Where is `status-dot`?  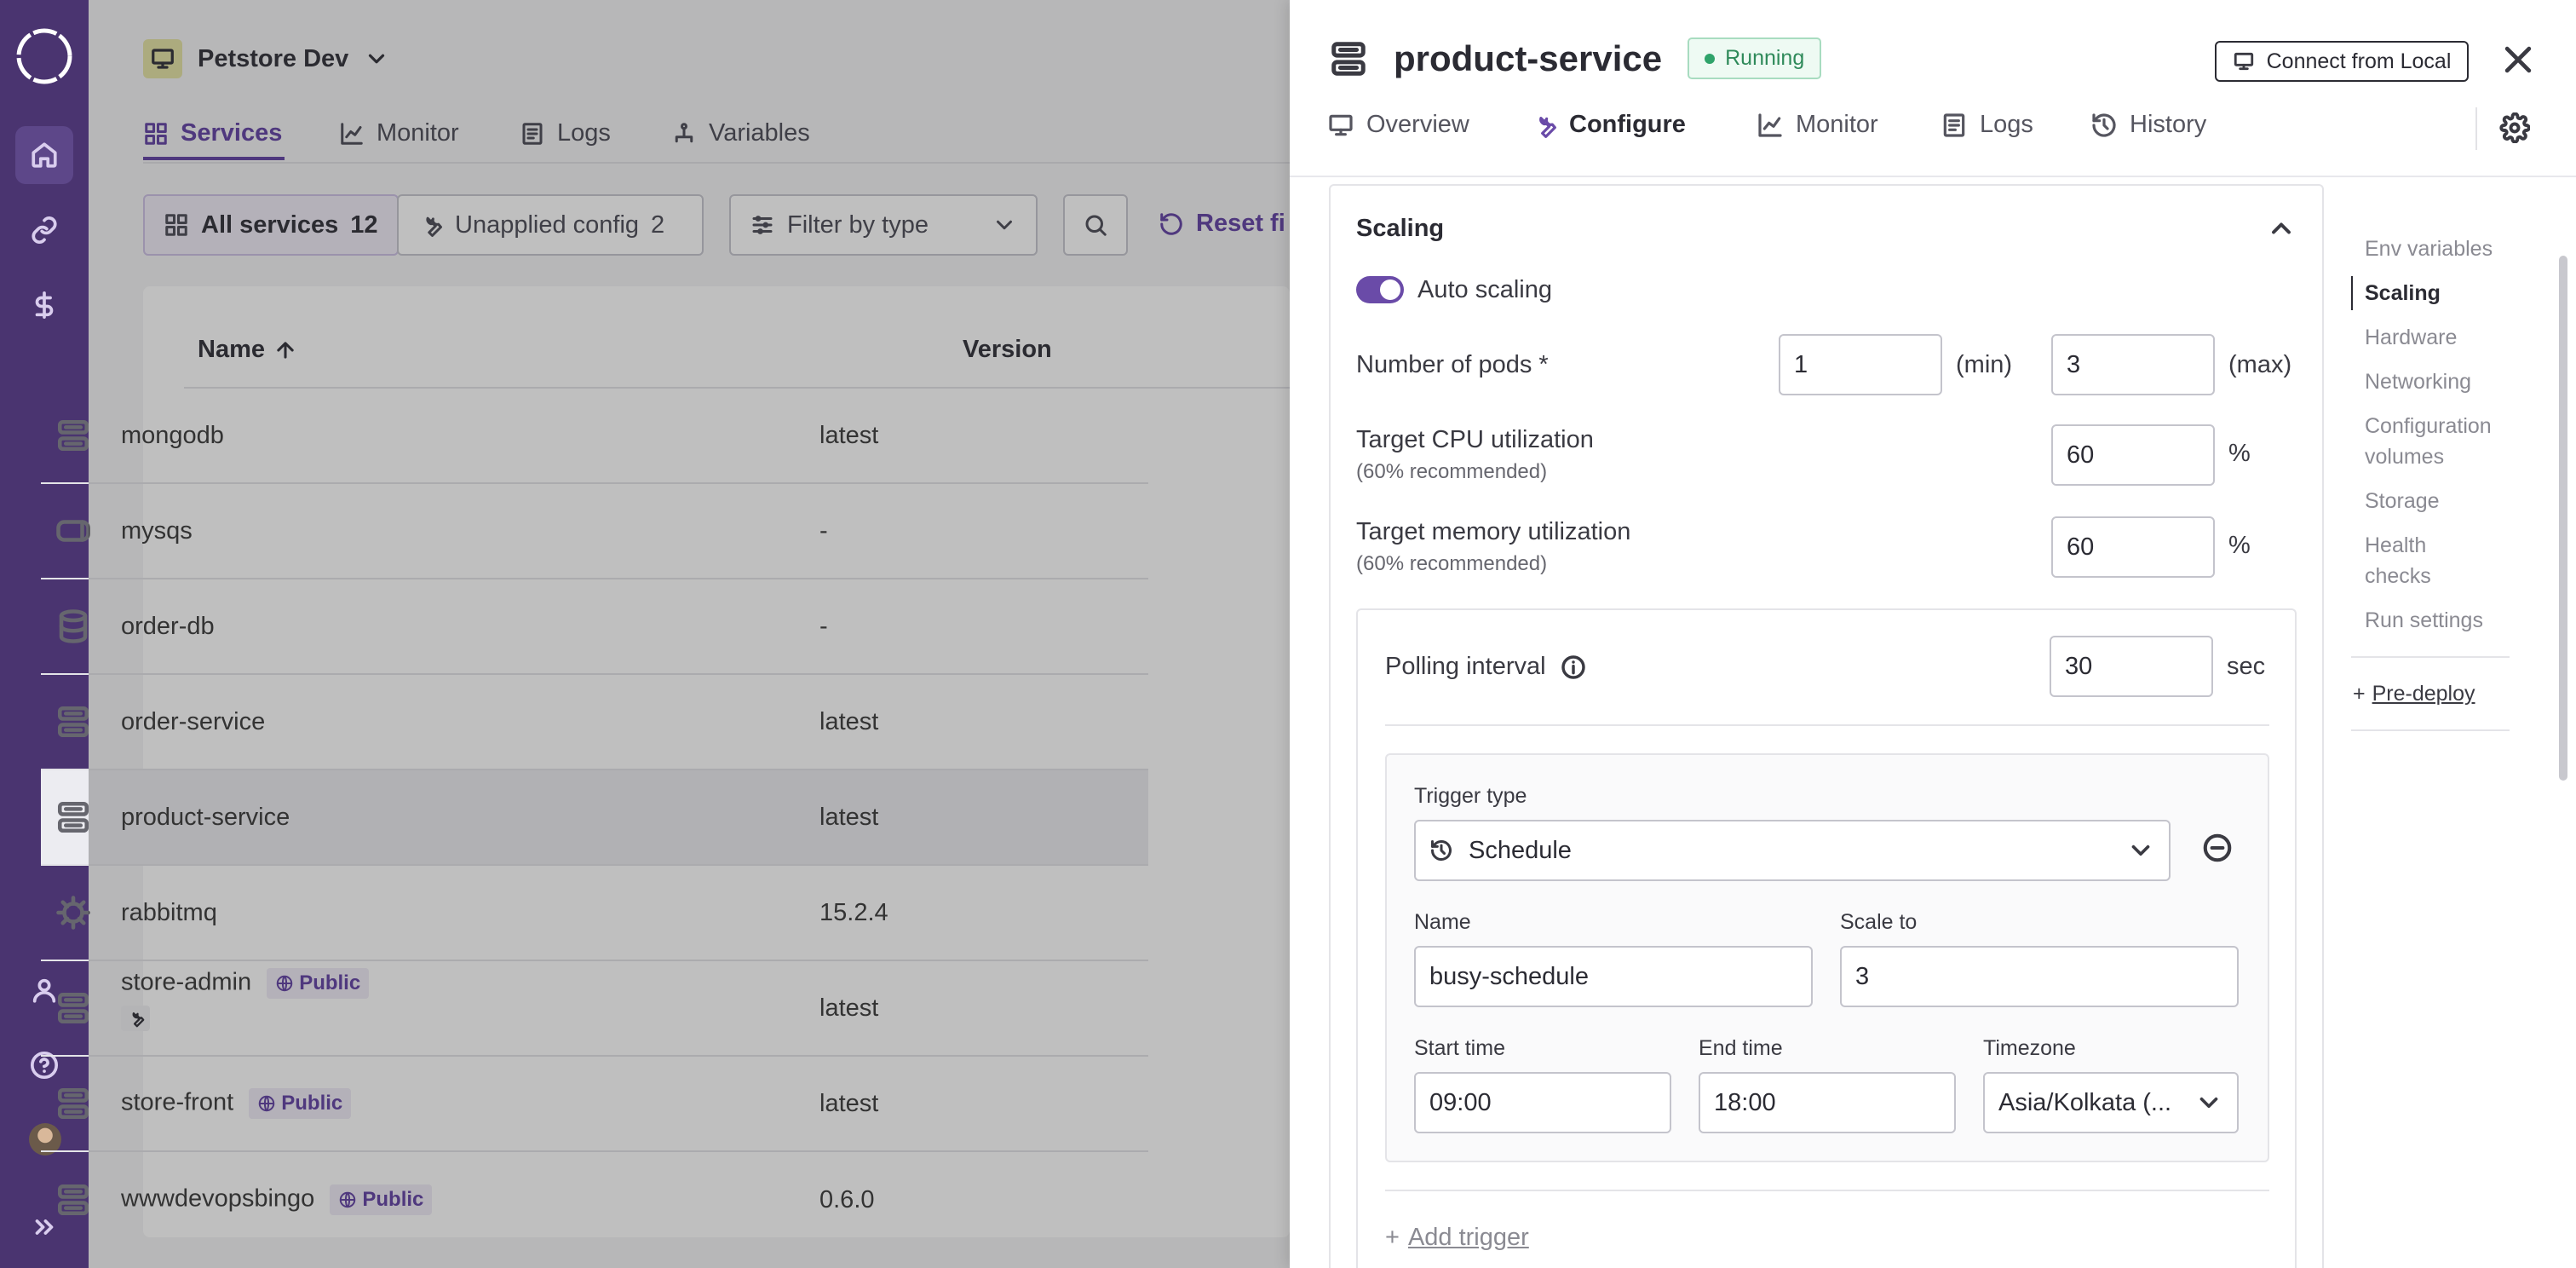 status-dot is located at coordinates (1711, 59).